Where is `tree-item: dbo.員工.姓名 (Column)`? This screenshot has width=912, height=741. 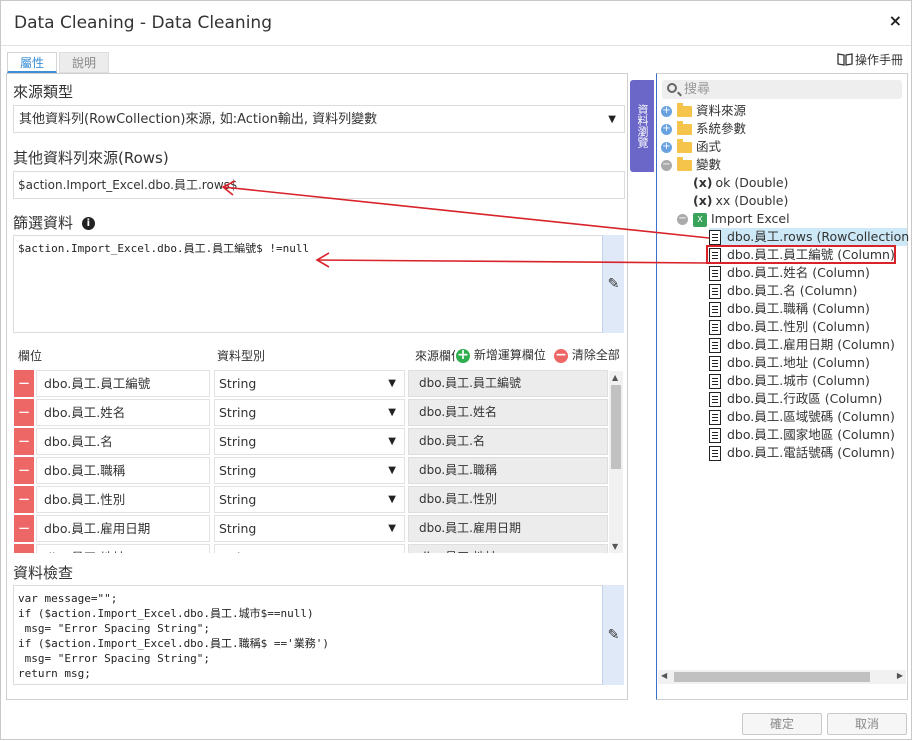 tree-item: dbo.員工.姓名 (Column) is located at coordinates (789, 273).